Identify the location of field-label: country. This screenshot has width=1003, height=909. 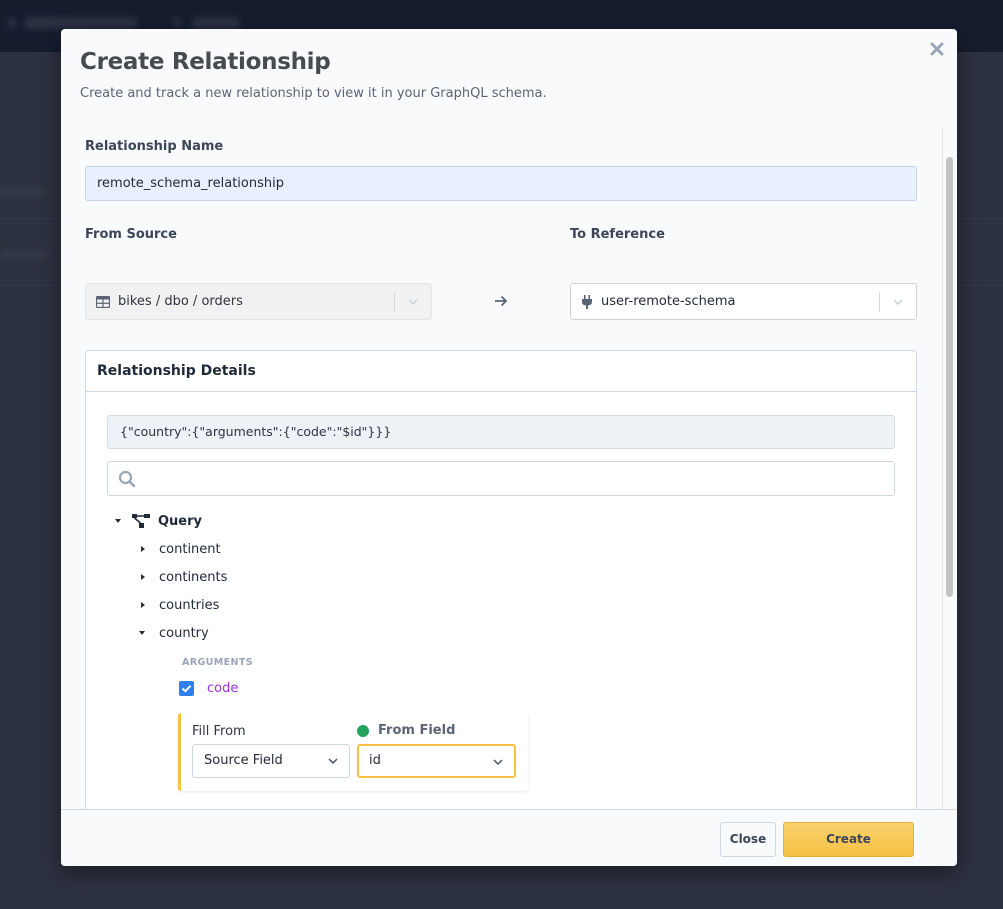
(184, 633).